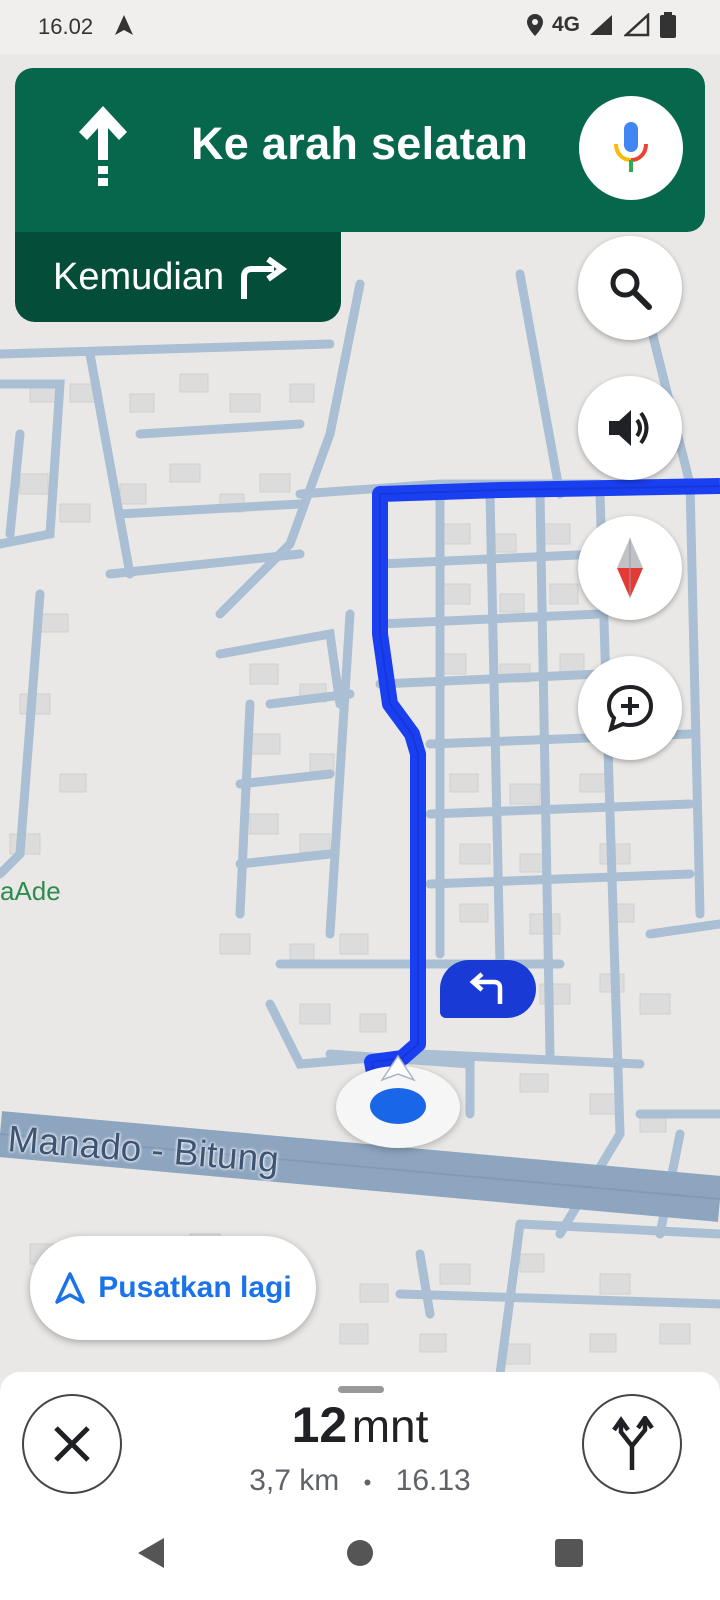  What do you see at coordinates (361, 1389) in the screenshot?
I see `sheet-handle` at bounding box center [361, 1389].